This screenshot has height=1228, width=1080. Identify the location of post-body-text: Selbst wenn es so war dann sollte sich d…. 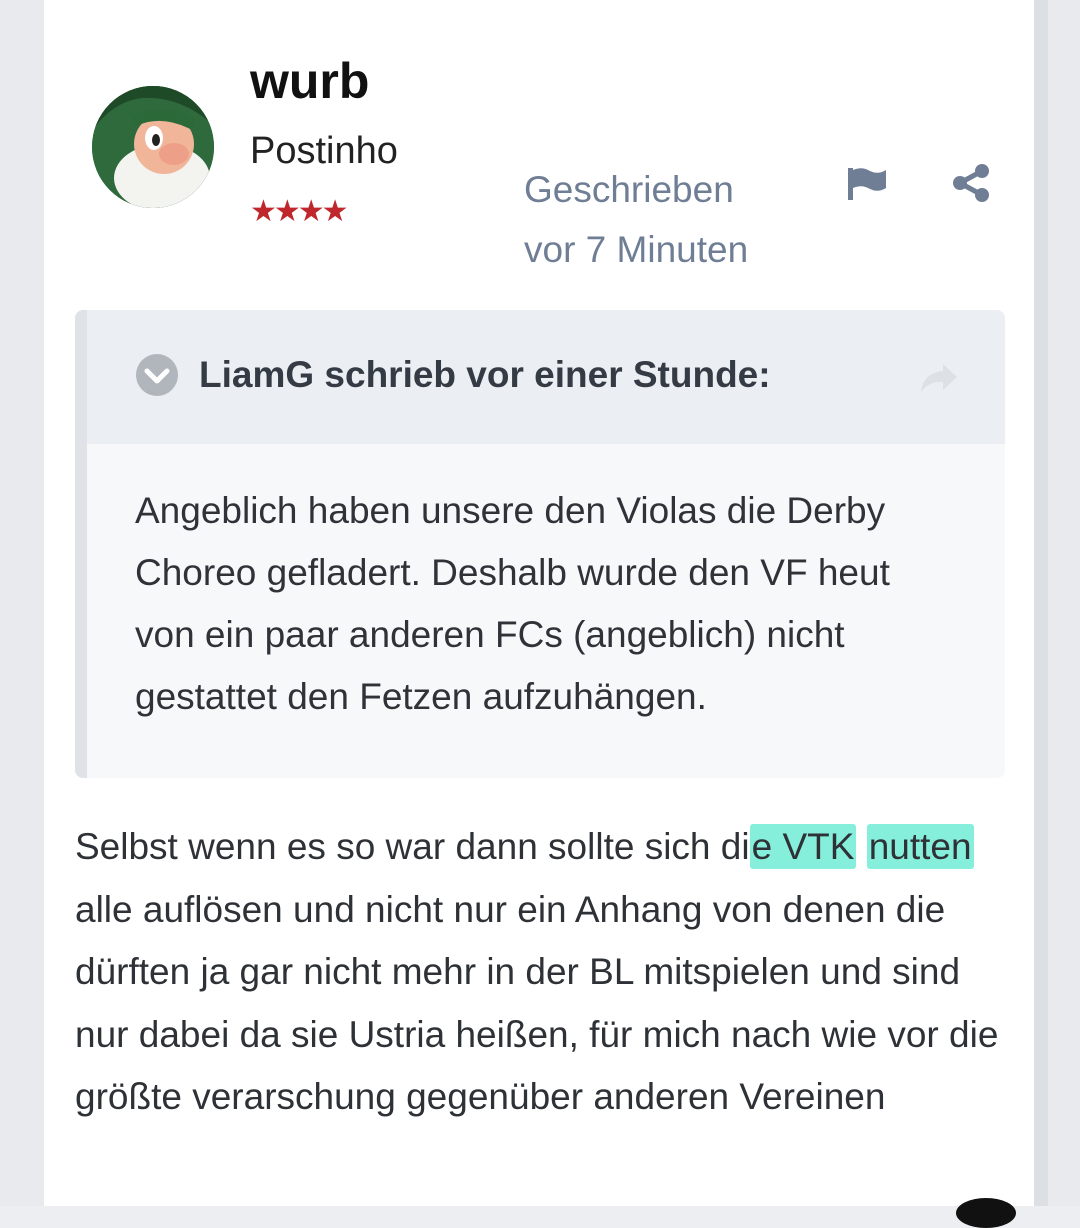
(412, 846).